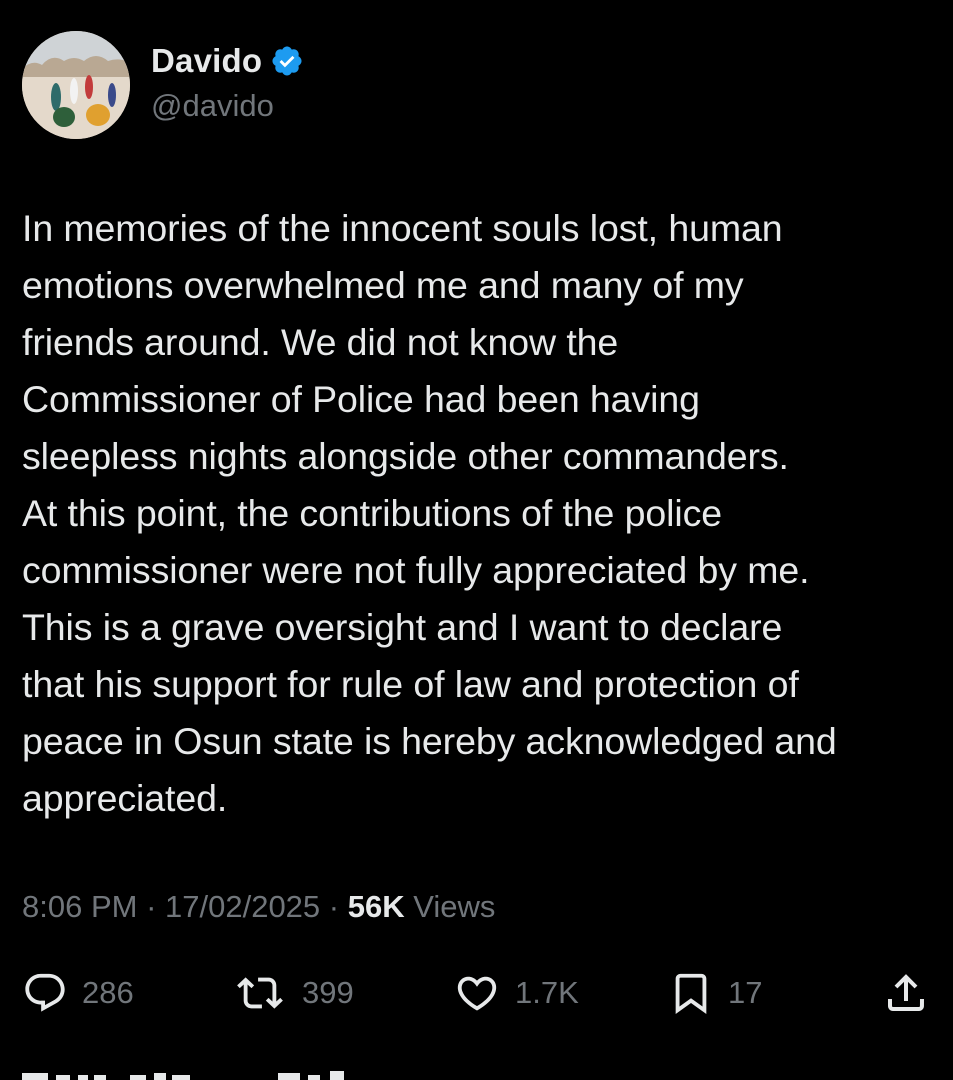 This screenshot has width=953, height=1080. Describe the element at coordinates (715, 993) in the screenshot. I see `bookmark-button: 17` at that location.